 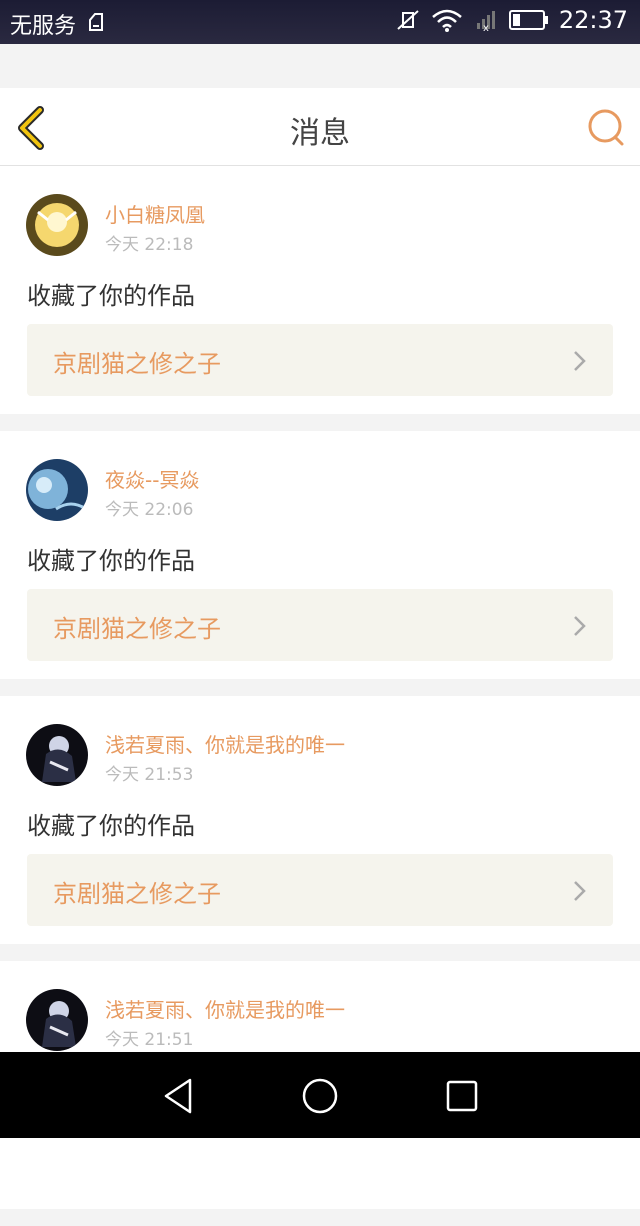 I want to click on wifi-icon, so click(x=447, y=20).